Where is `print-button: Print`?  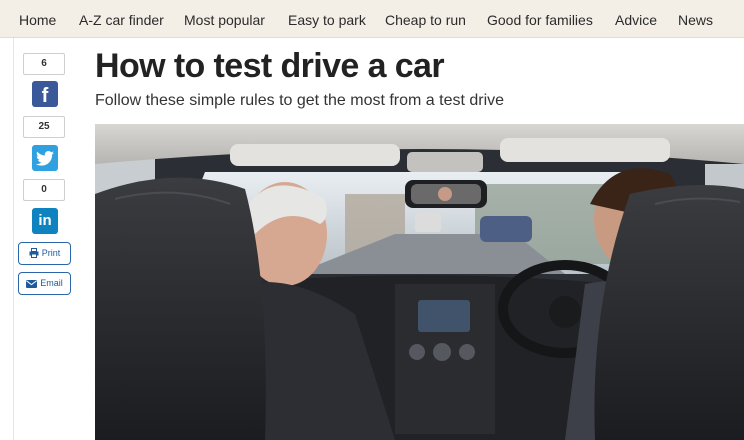 print-button: Print is located at coordinates (44, 253).